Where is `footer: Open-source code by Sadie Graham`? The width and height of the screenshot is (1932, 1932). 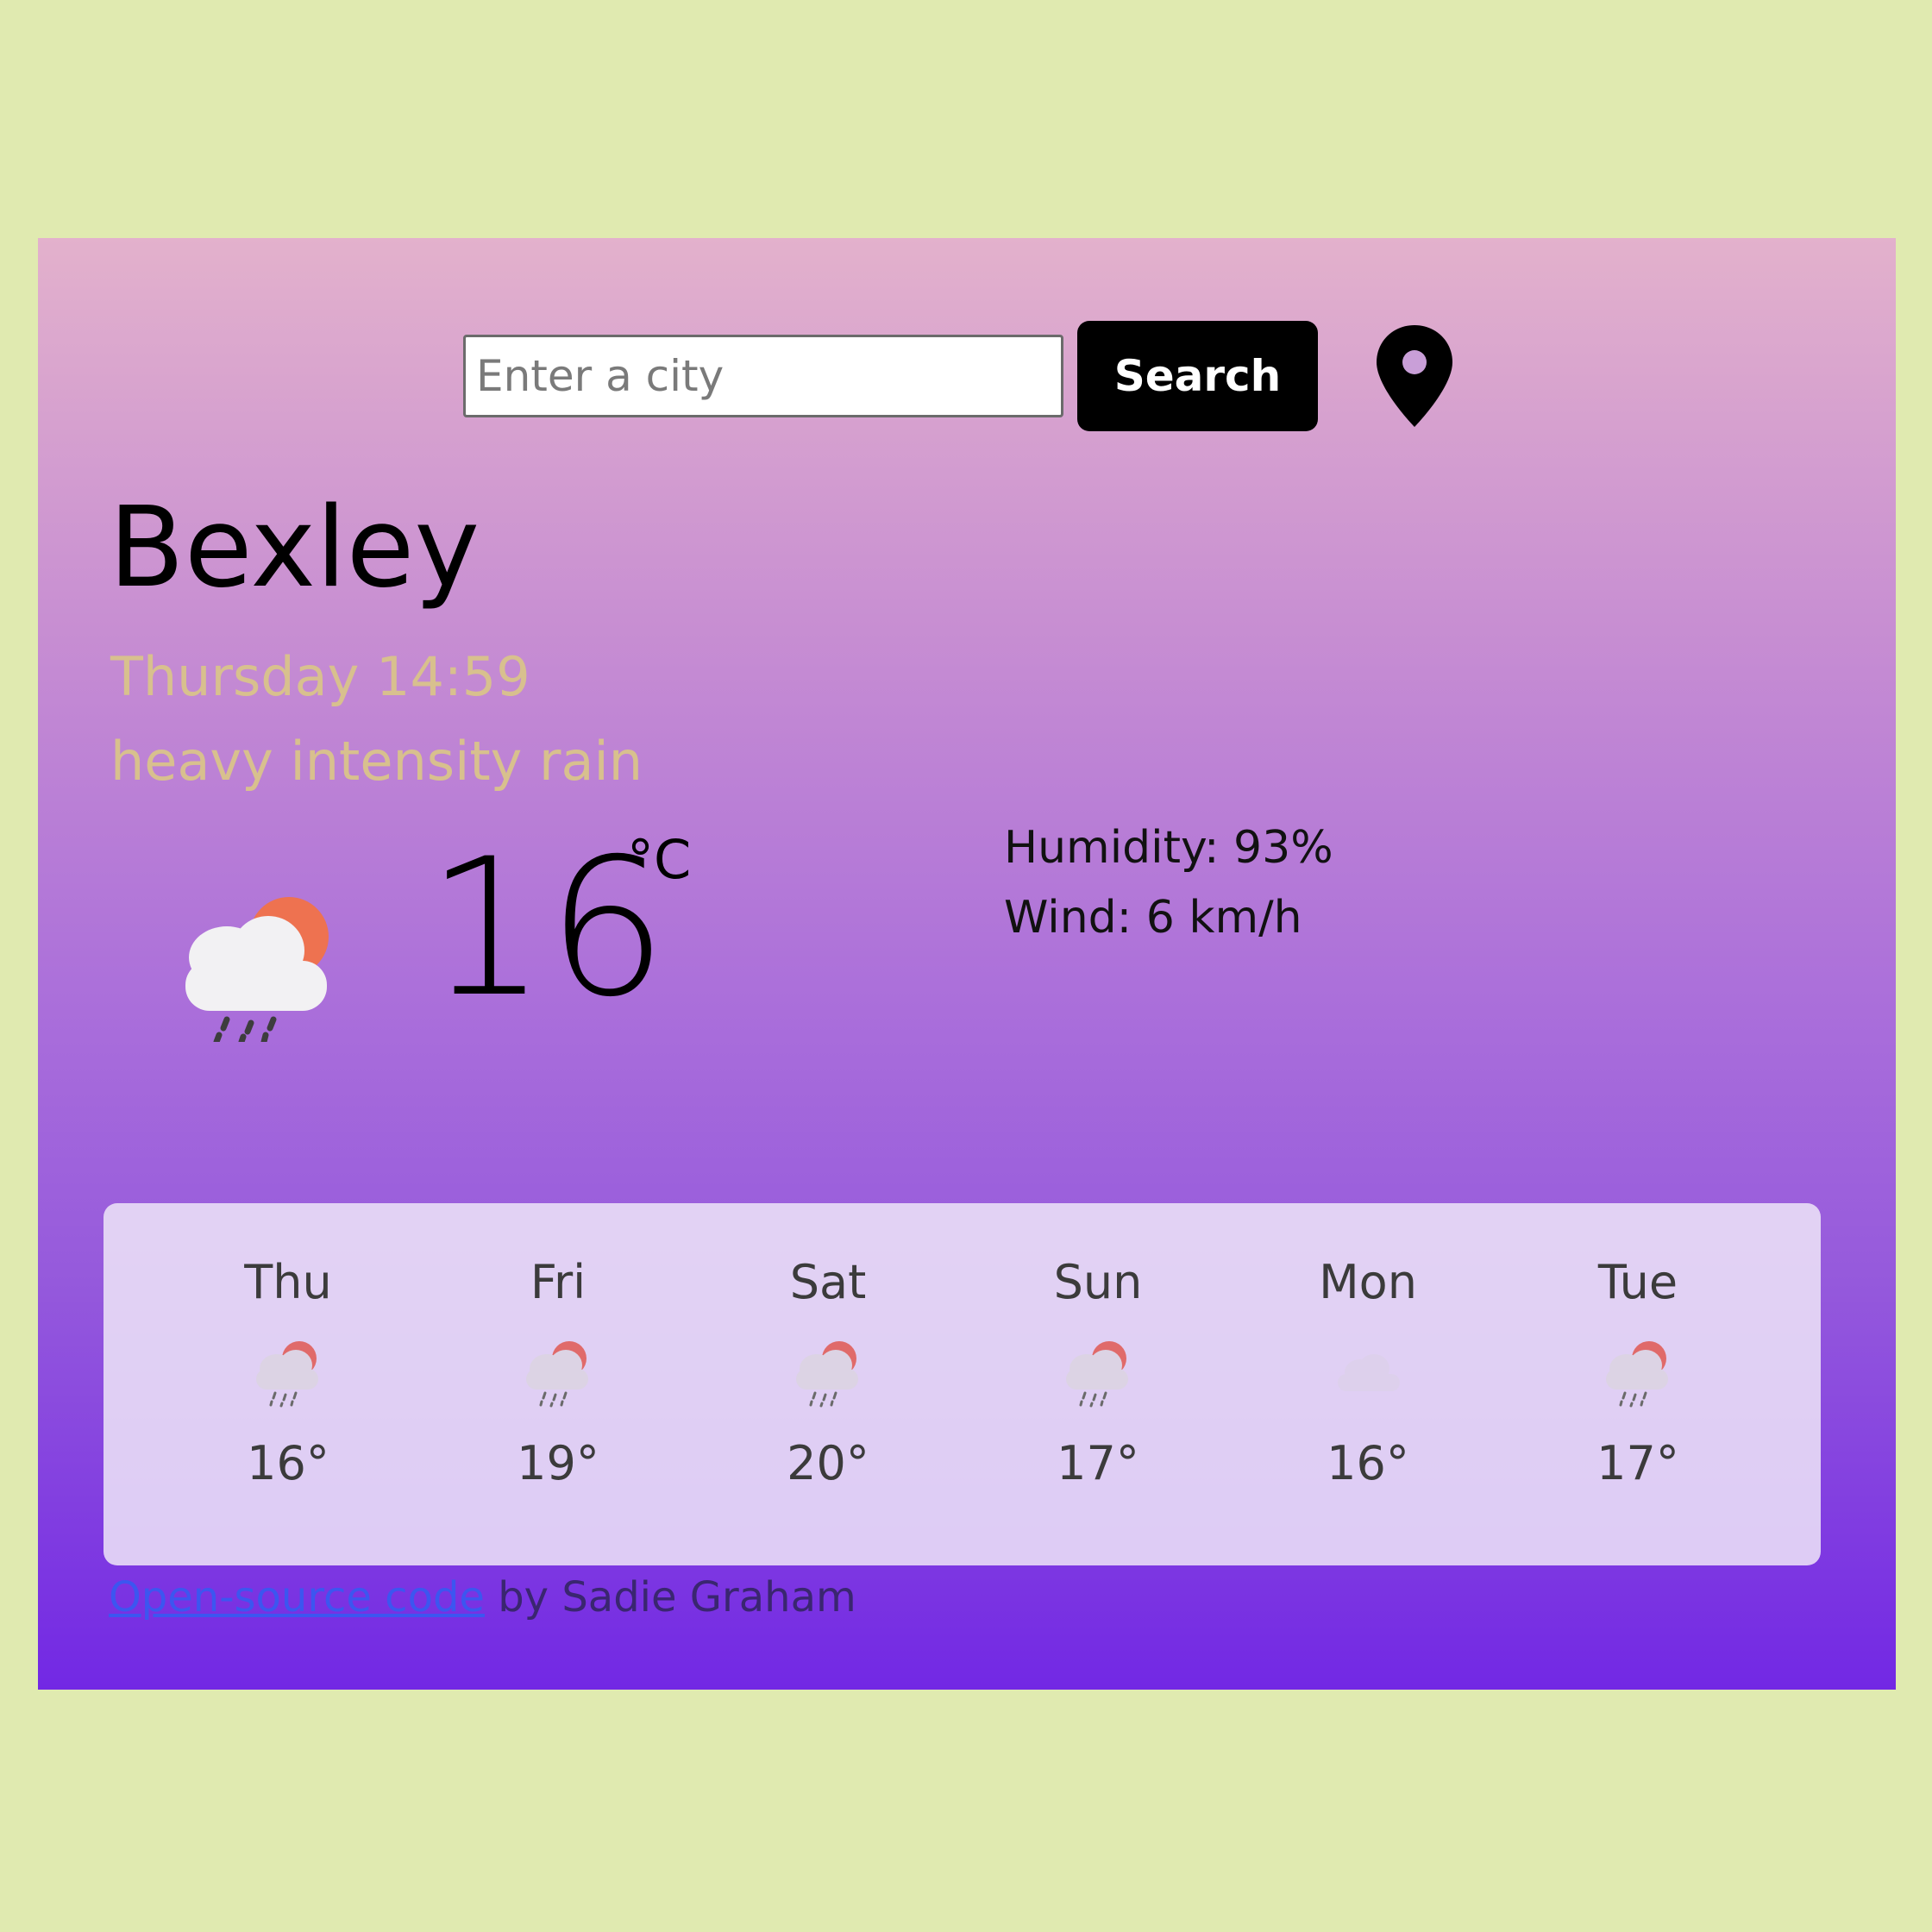
footer: Open-source code by Sadie Graham is located at coordinates (483, 1598).